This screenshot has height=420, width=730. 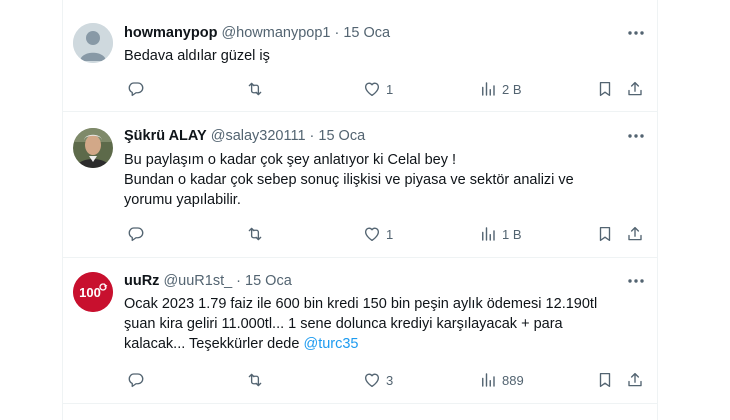 I want to click on username: @salay320111, so click(x=258, y=136).